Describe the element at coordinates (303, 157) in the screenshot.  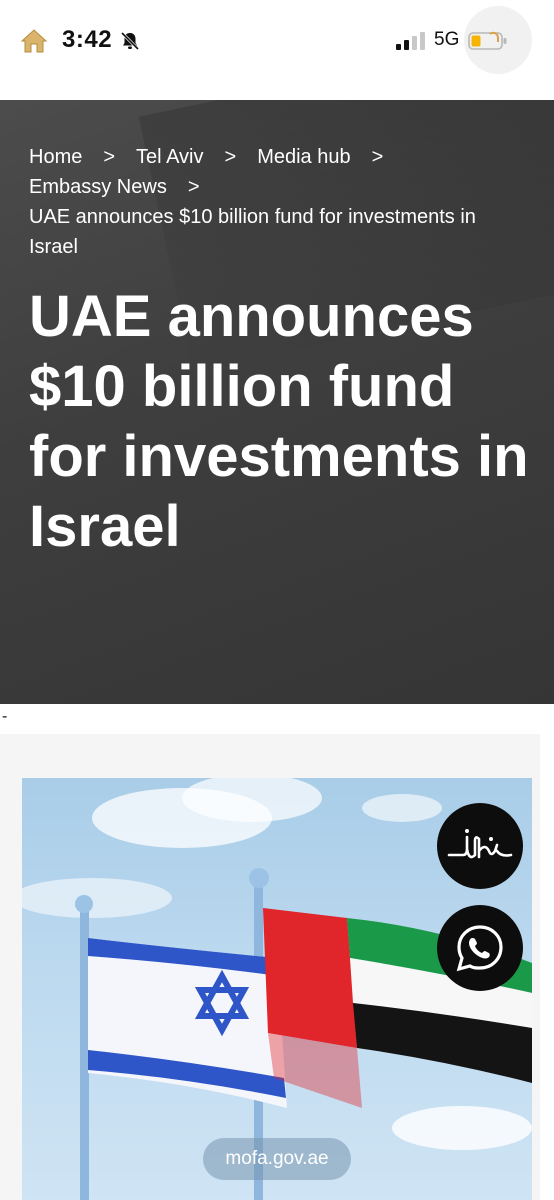
I see `breadcrumb-media-hub-link: Media hub` at that location.